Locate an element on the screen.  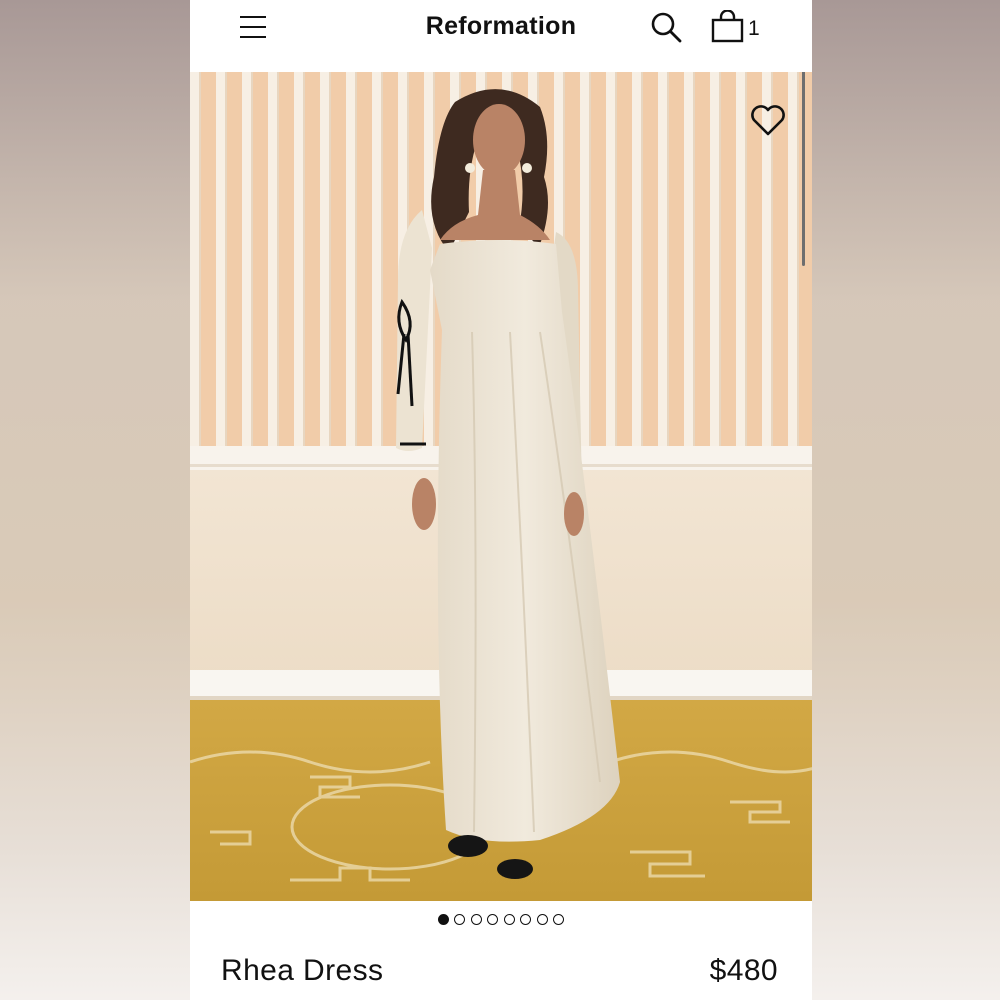
top-navigation-bar: Reformation 1 is located at coordinates (501, 36).